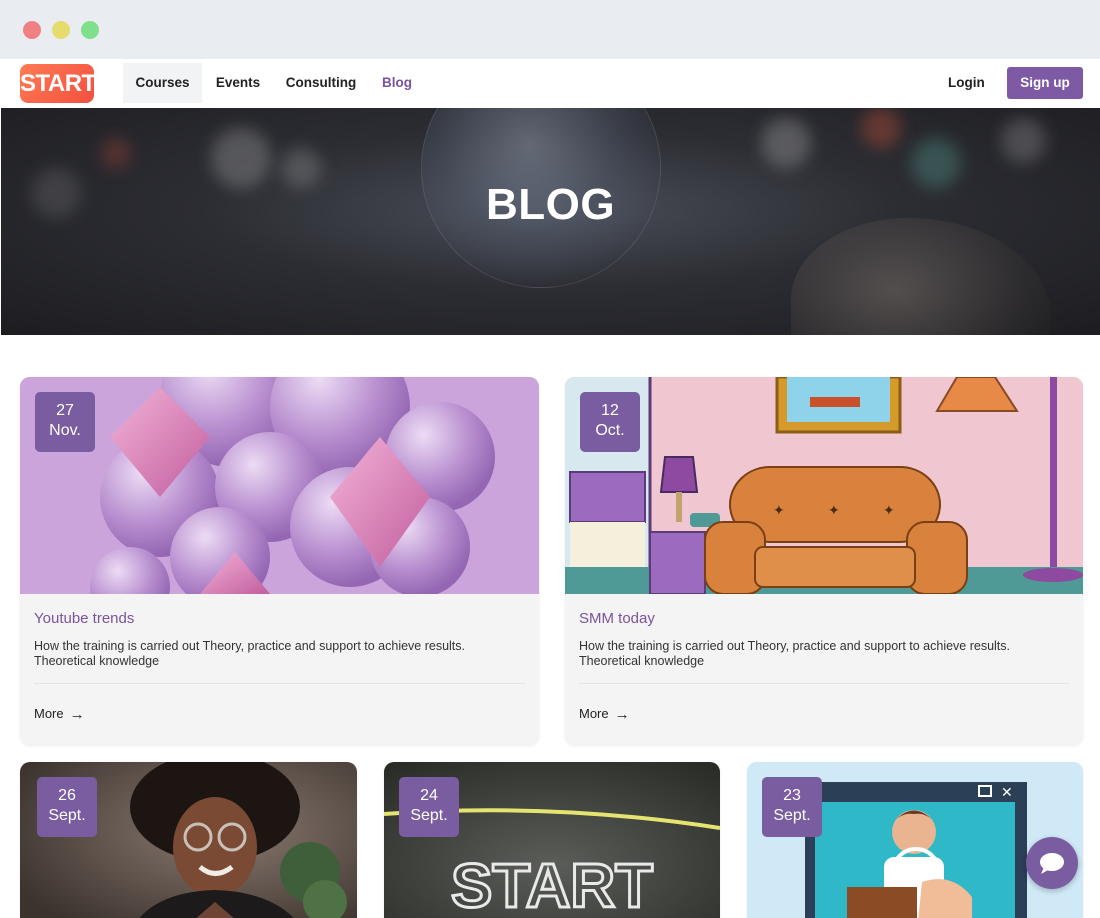 This screenshot has width=1100, height=918. Describe the element at coordinates (966, 83) in the screenshot. I see `login-link: Login` at that location.